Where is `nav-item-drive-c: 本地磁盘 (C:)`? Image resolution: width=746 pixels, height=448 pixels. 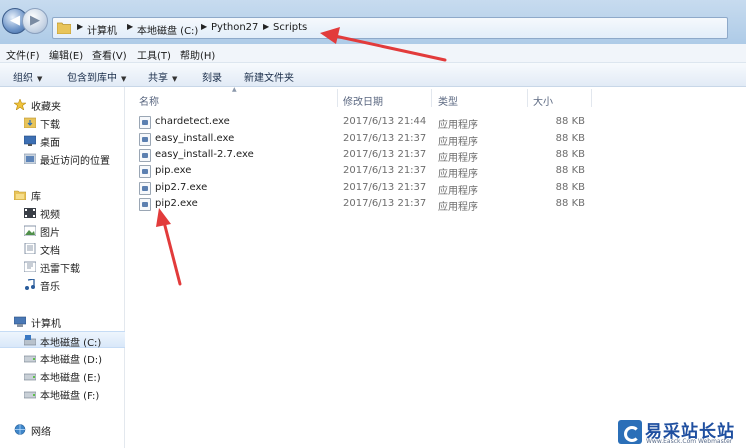
nav-item-drive-c: 本地磁盘 (C:) is located at coordinates (62, 340).